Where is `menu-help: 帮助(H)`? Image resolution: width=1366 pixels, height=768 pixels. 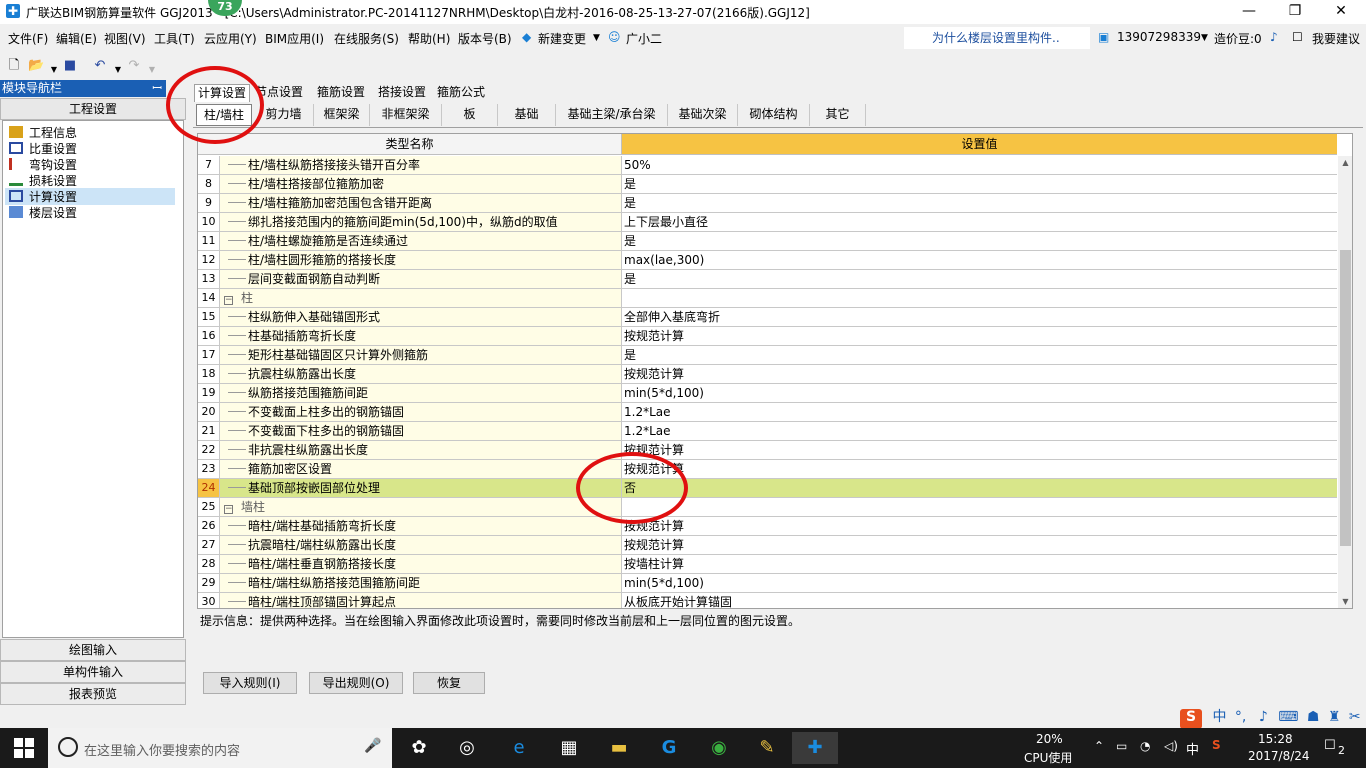 menu-help: 帮助(H) is located at coordinates (429, 38).